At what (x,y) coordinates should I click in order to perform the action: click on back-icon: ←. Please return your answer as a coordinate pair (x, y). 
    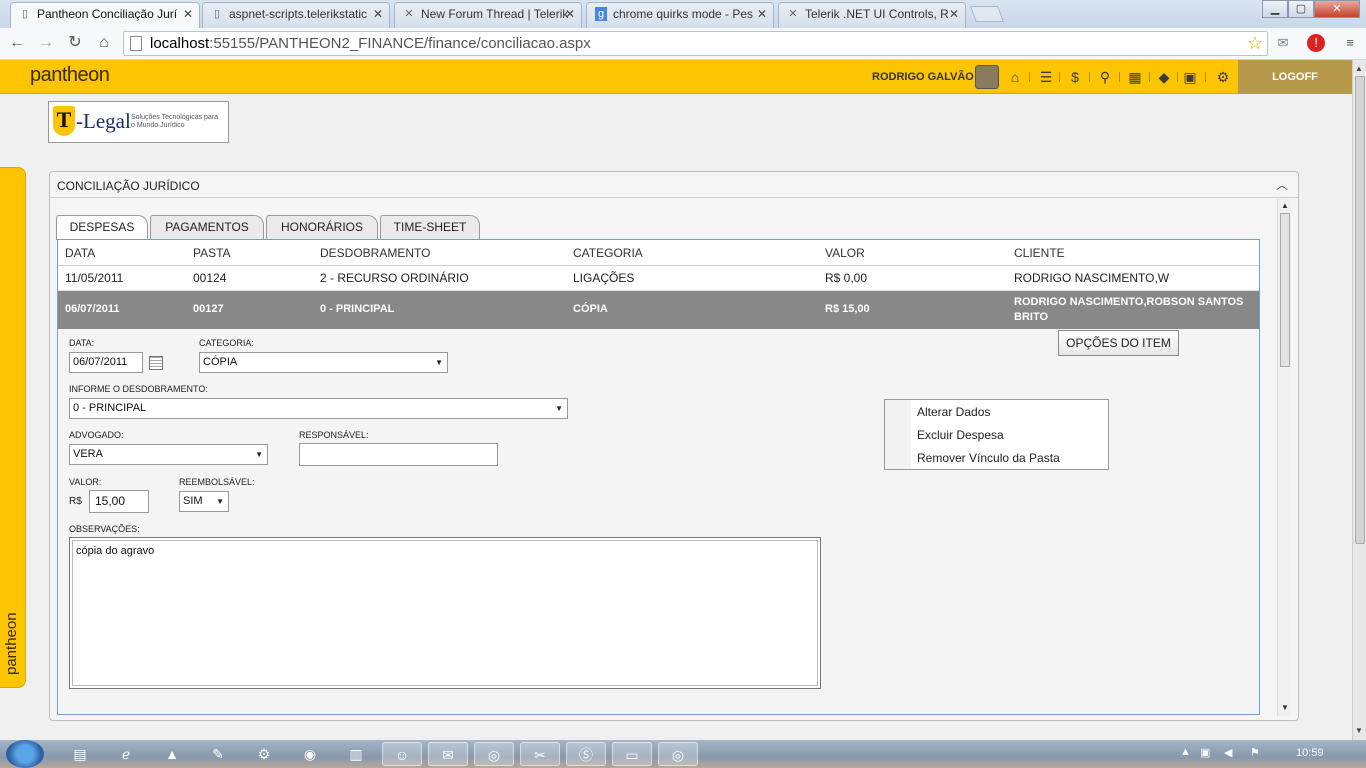
    Looking at the image, I should click on (17, 43).